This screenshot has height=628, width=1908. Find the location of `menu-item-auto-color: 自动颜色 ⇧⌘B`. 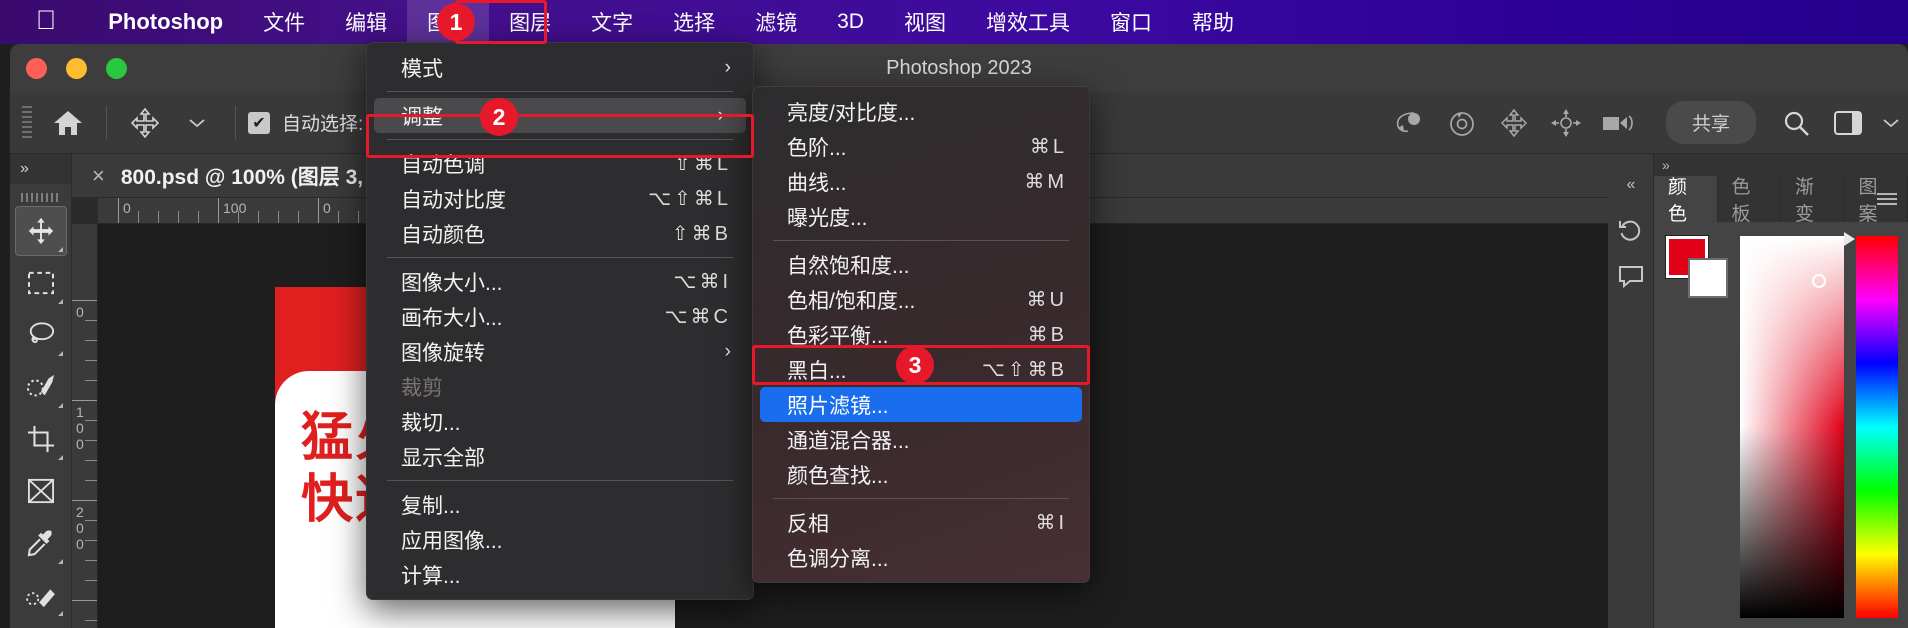

menu-item-auto-color: 自动颜色 ⇧⌘B is located at coordinates (560, 233).